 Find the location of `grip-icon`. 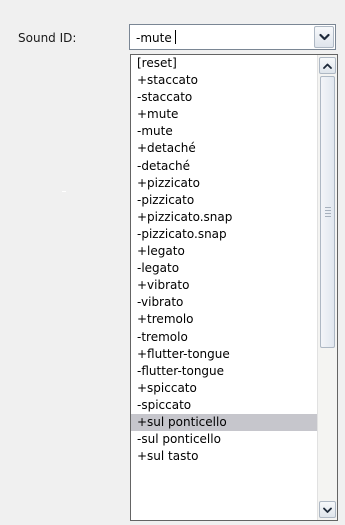

grip-icon is located at coordinates (328, 213).